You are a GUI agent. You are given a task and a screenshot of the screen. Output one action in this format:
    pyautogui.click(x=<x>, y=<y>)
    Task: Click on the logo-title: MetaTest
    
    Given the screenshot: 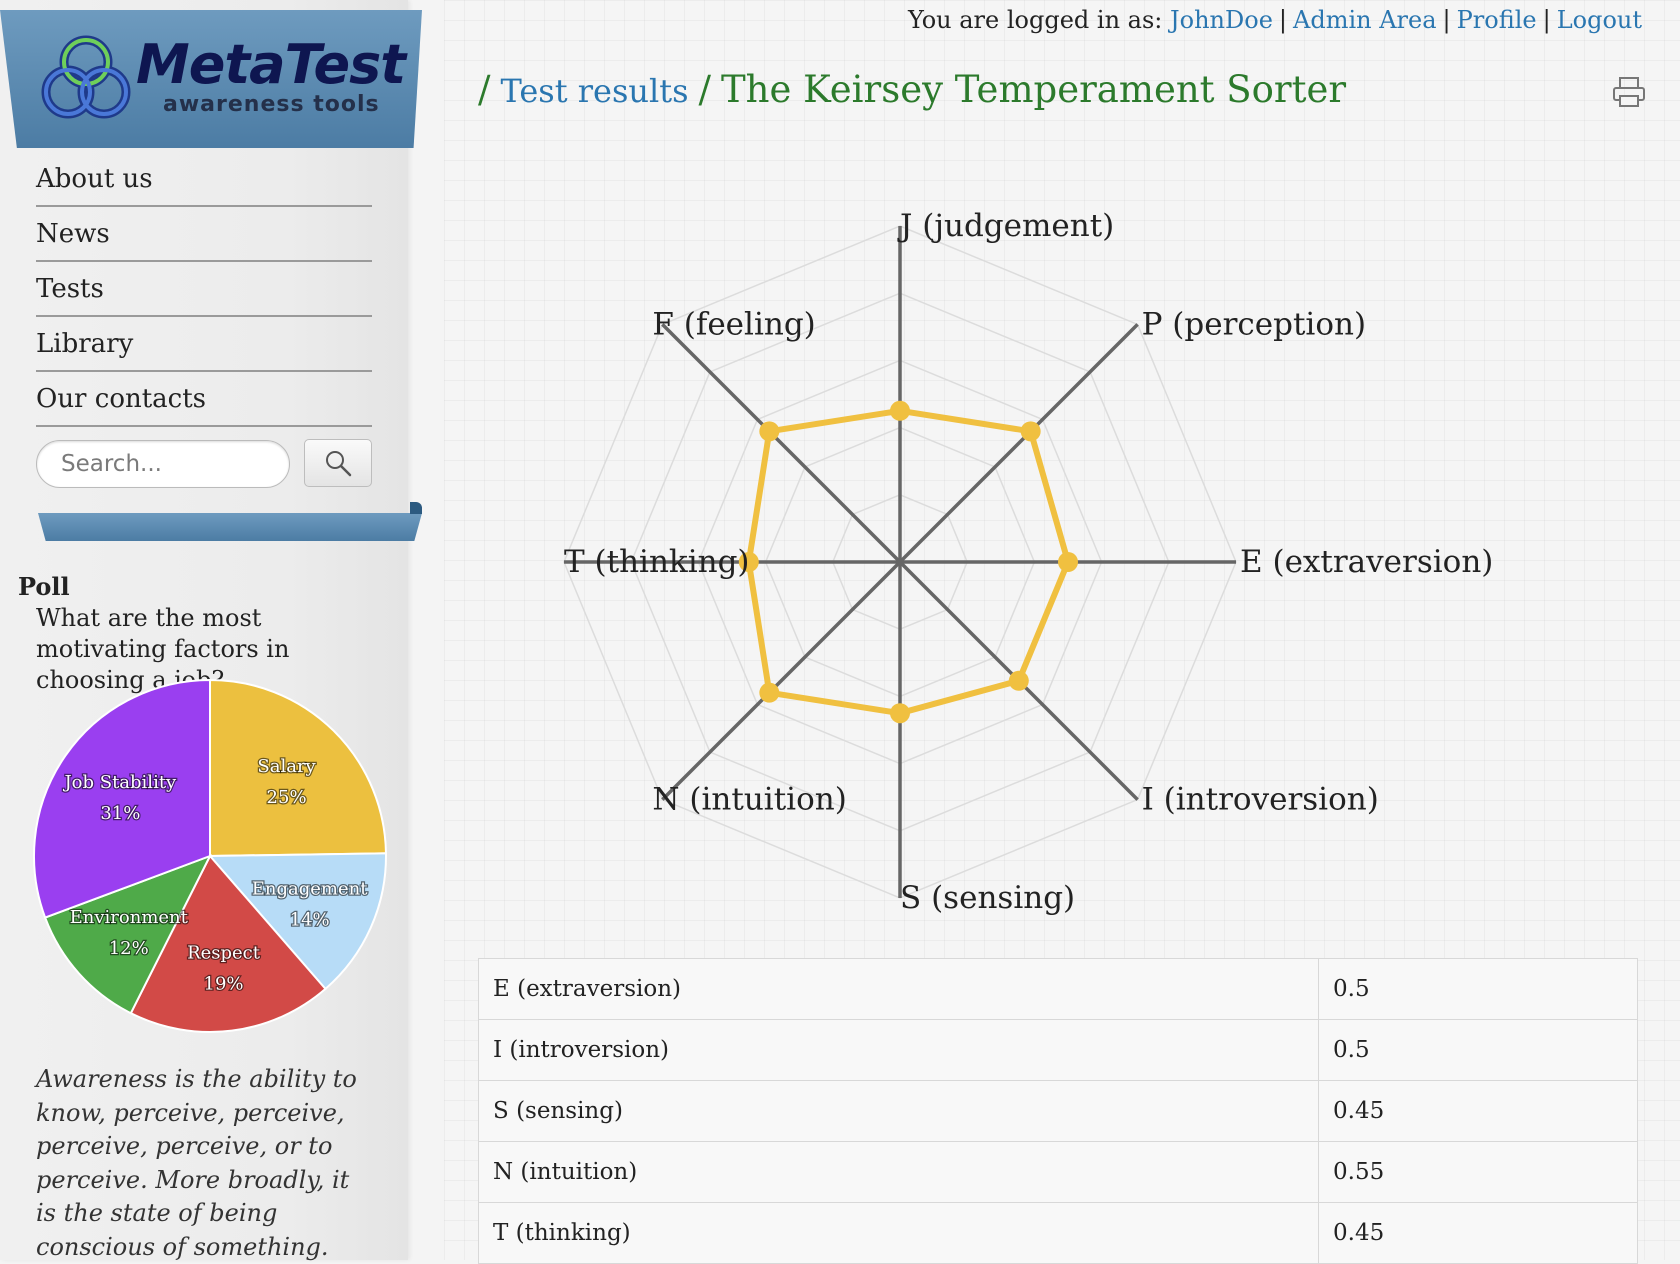 What is the action you would take?
    pyautogui.click(x=271, y=64)
    